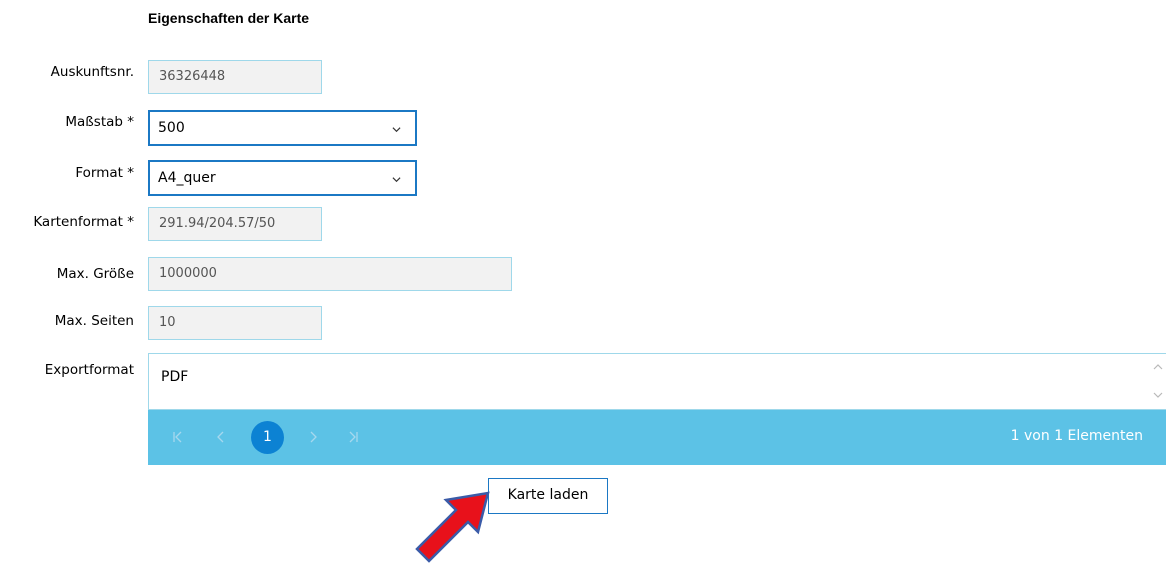  Describe the element at coordinates (92, 72) in the screenshot. I see `auskunftsnr-label: Auskunftsnr.` at that location.